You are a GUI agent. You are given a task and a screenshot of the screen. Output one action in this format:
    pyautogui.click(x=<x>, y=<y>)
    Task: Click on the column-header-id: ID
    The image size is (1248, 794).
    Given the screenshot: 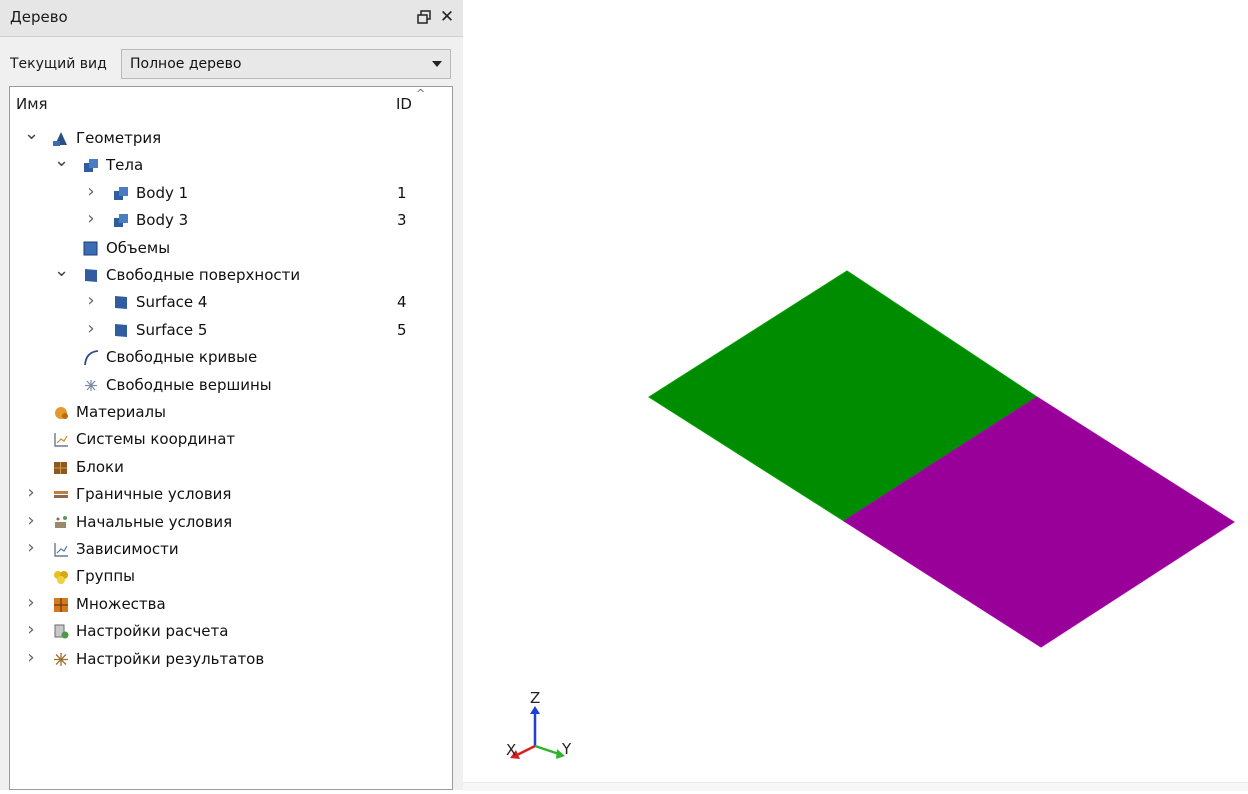 What is the action you would take?
    pyautogui.click(x=404, y=104)
    